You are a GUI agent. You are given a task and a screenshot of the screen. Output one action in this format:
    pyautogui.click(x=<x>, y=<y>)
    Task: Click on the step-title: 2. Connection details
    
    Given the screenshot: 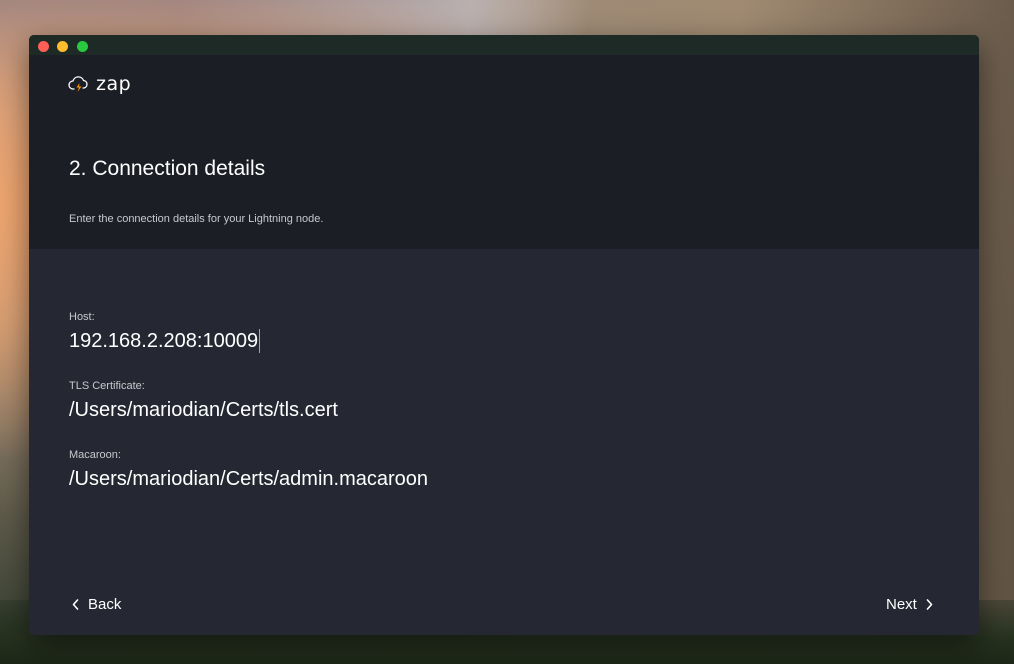 What is the action you would take?
    pyautogui.click(x=167, y=168)
    